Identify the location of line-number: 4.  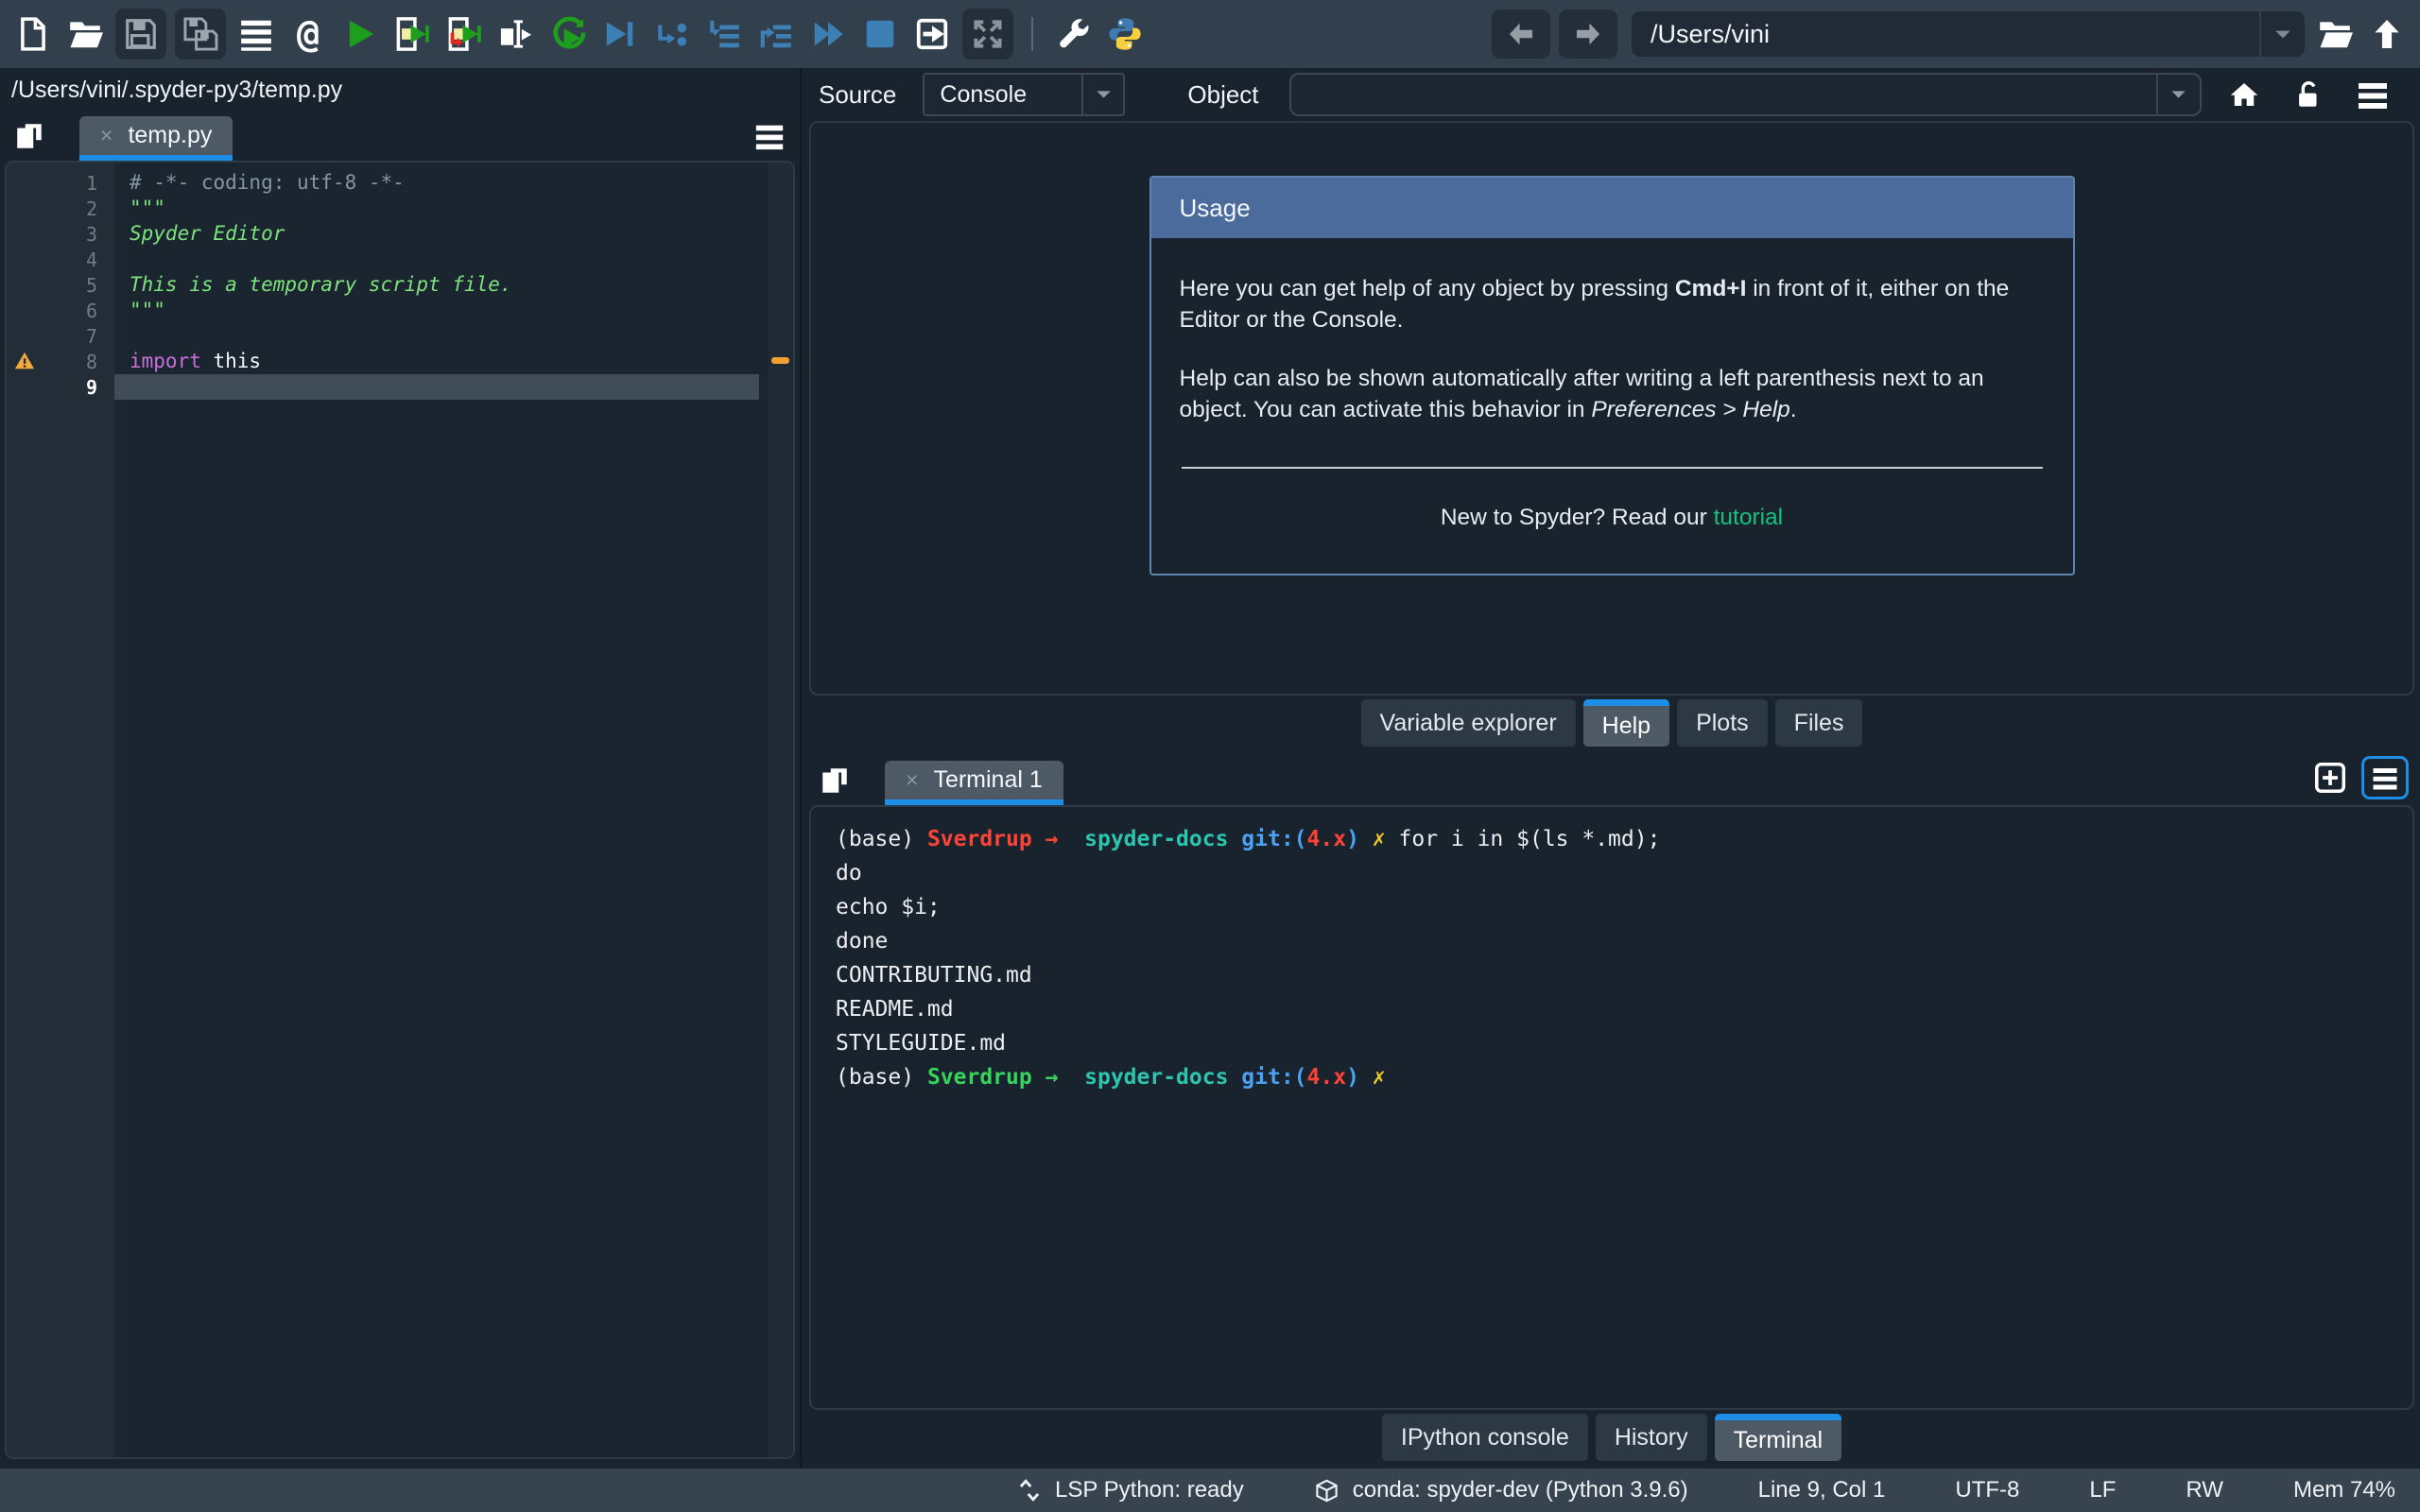
(91, 259).